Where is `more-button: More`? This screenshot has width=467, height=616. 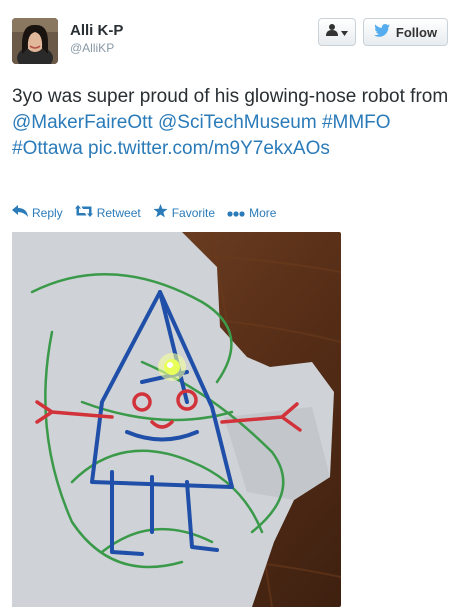
more-button: More is located at coordinates (251, 213).